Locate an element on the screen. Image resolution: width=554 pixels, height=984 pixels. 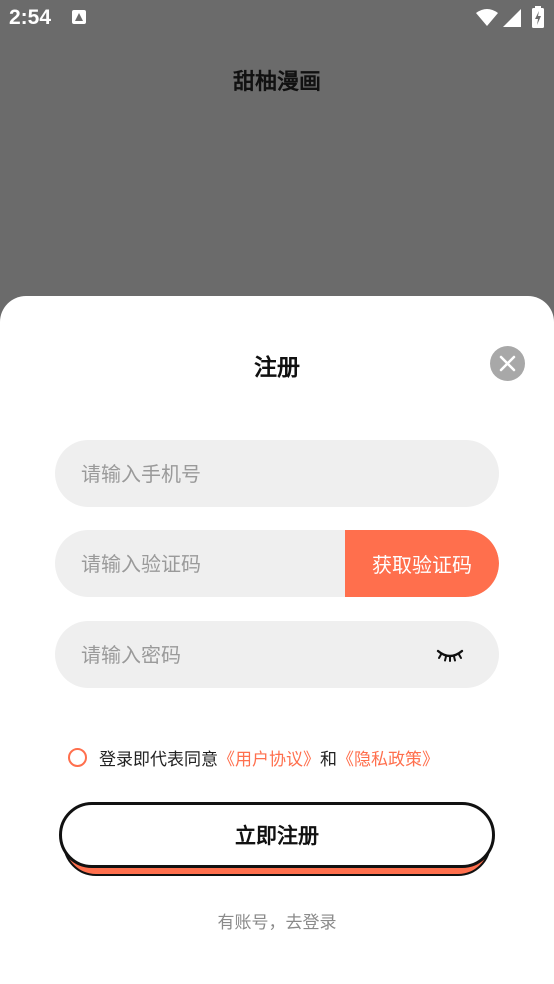
get-code-button: 获取验证码 is located at coordinates (422, 563).